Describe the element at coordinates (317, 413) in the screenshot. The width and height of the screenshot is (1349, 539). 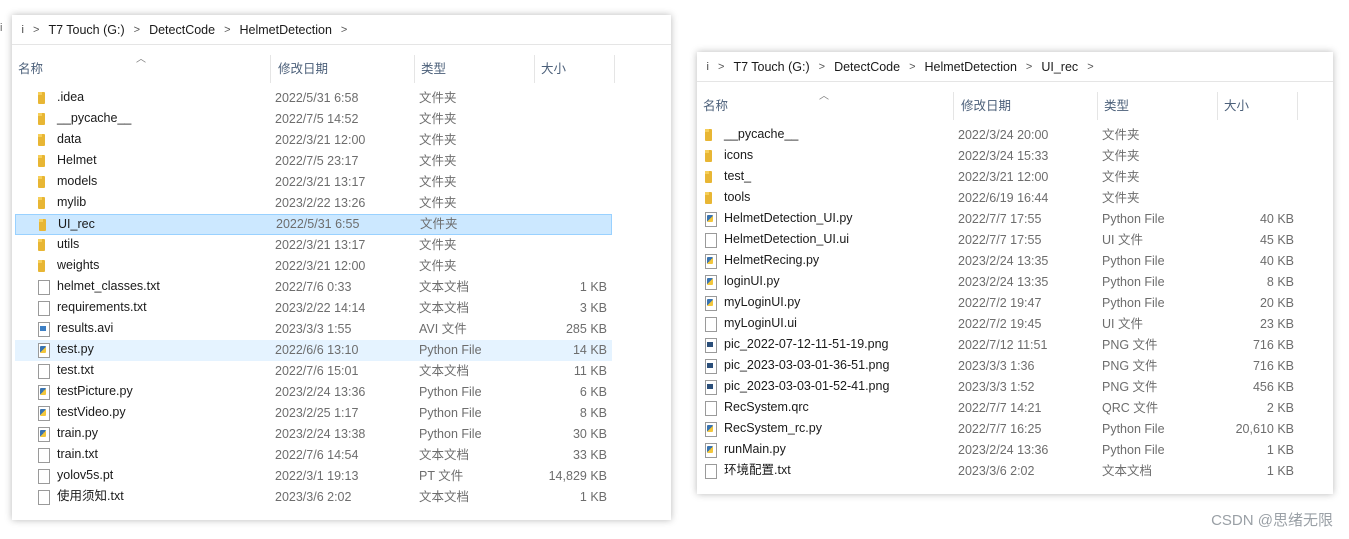
I see `file-date: 2023/2/25 1:17` at that location.